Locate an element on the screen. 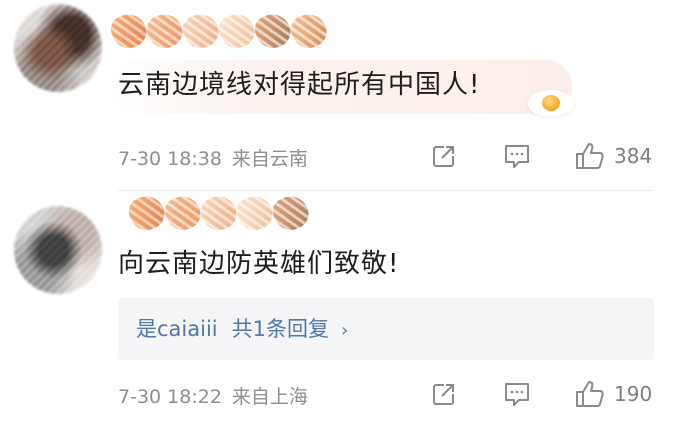 Image resolution: width=677 pixels, height=424 pixels. like-count: 190 is located at coordinates (633, 394).